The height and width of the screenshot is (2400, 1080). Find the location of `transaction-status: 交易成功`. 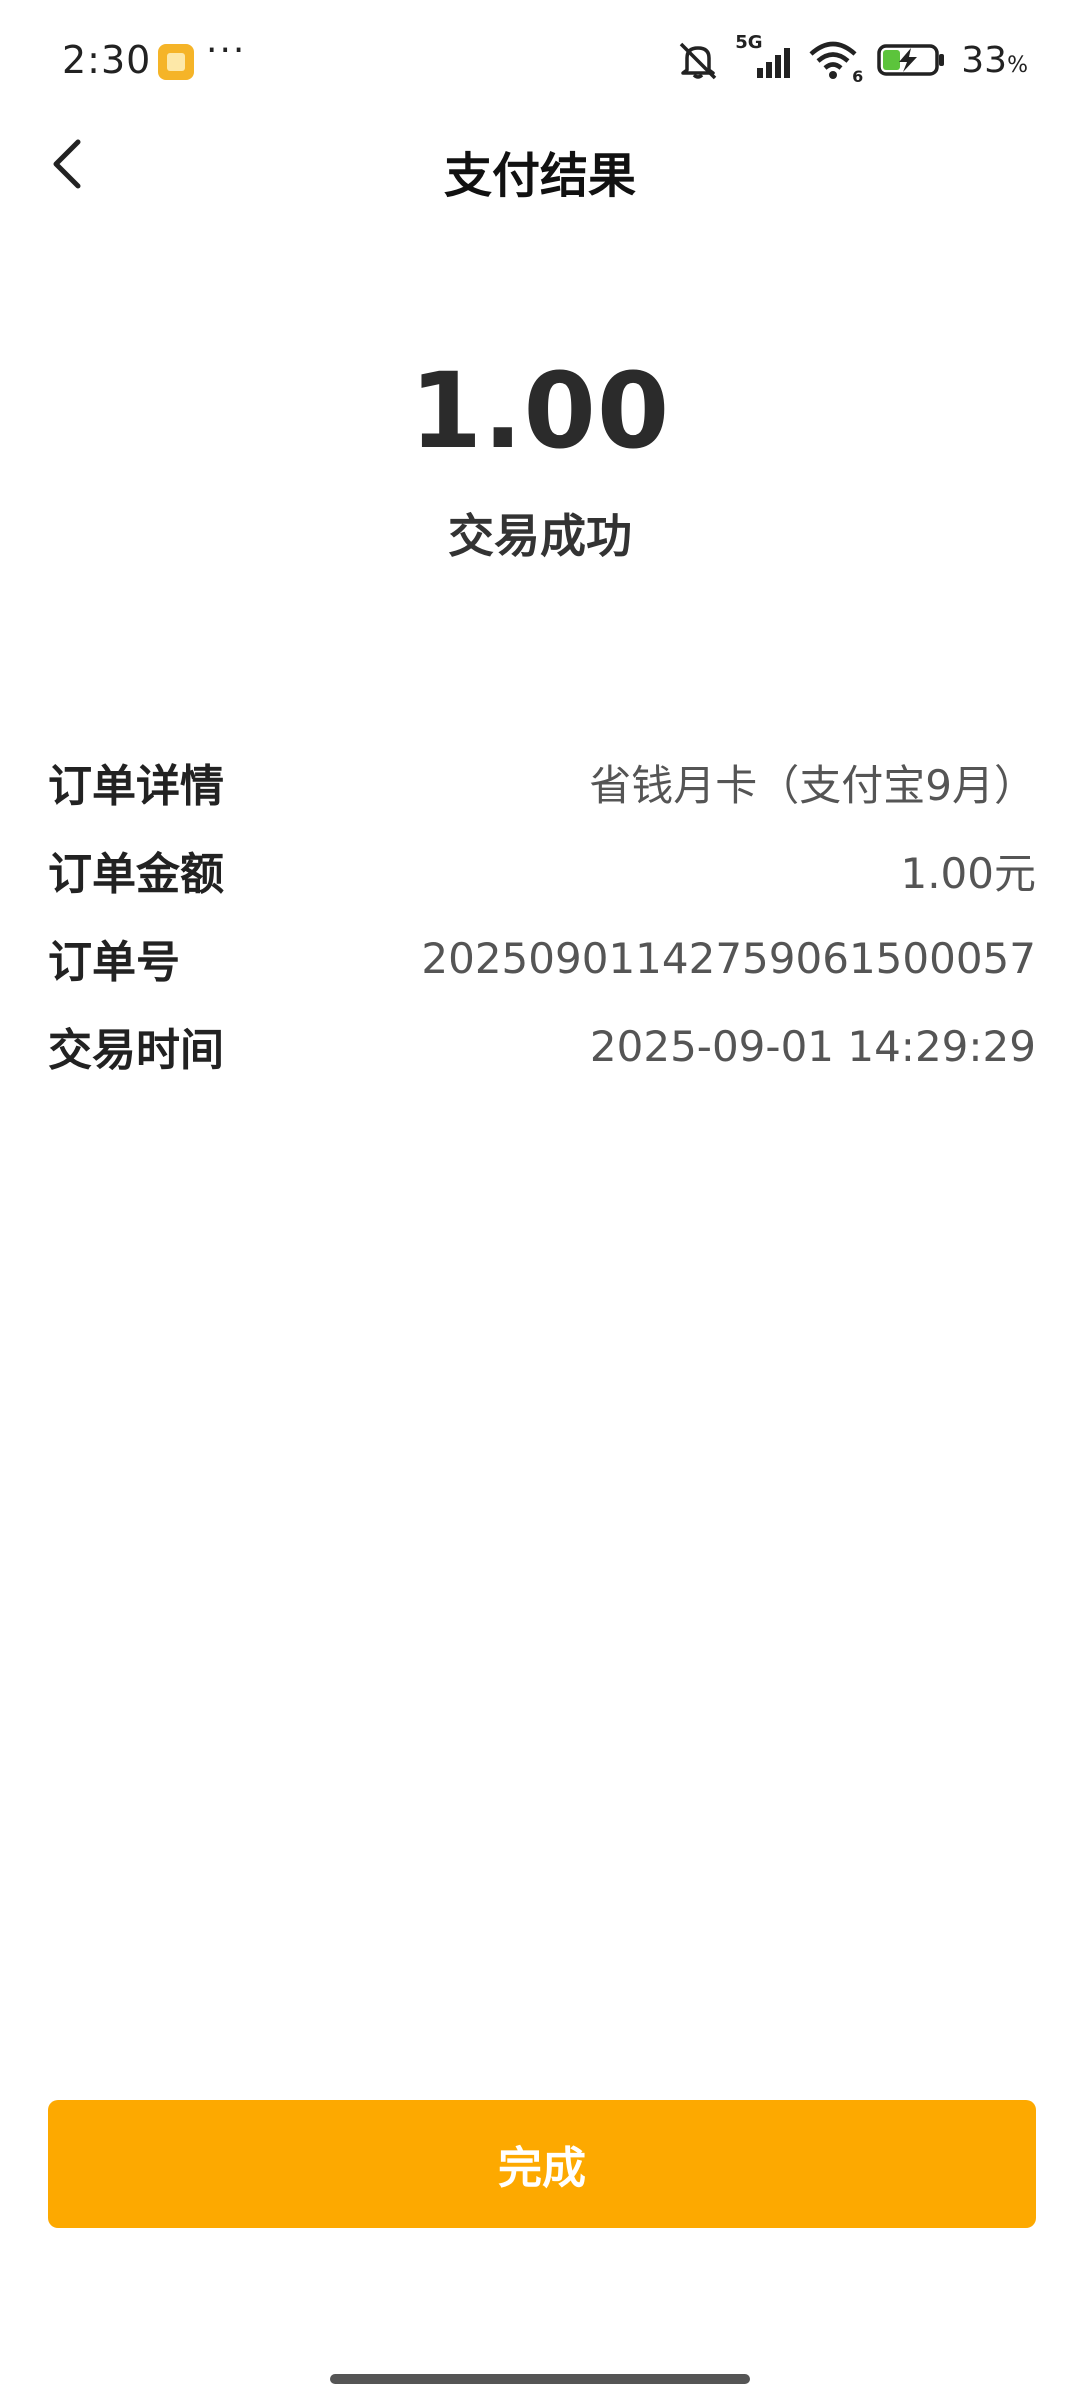

transaction-status: 交易成功 is located at coordinates (540, 536).